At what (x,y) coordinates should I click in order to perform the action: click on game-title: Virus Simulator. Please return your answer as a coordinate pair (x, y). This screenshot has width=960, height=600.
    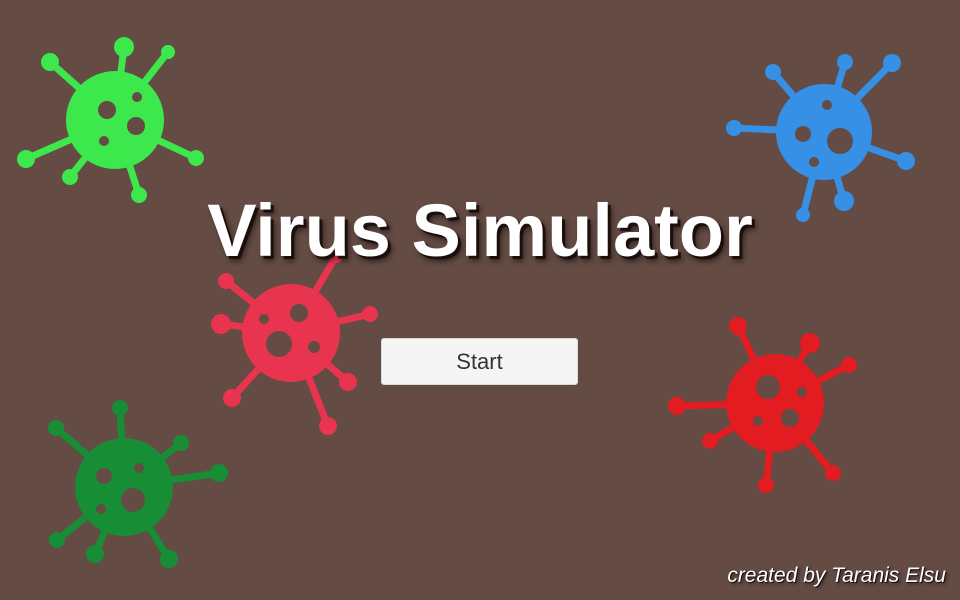
    Looking at the image, I should click on (480, 230).